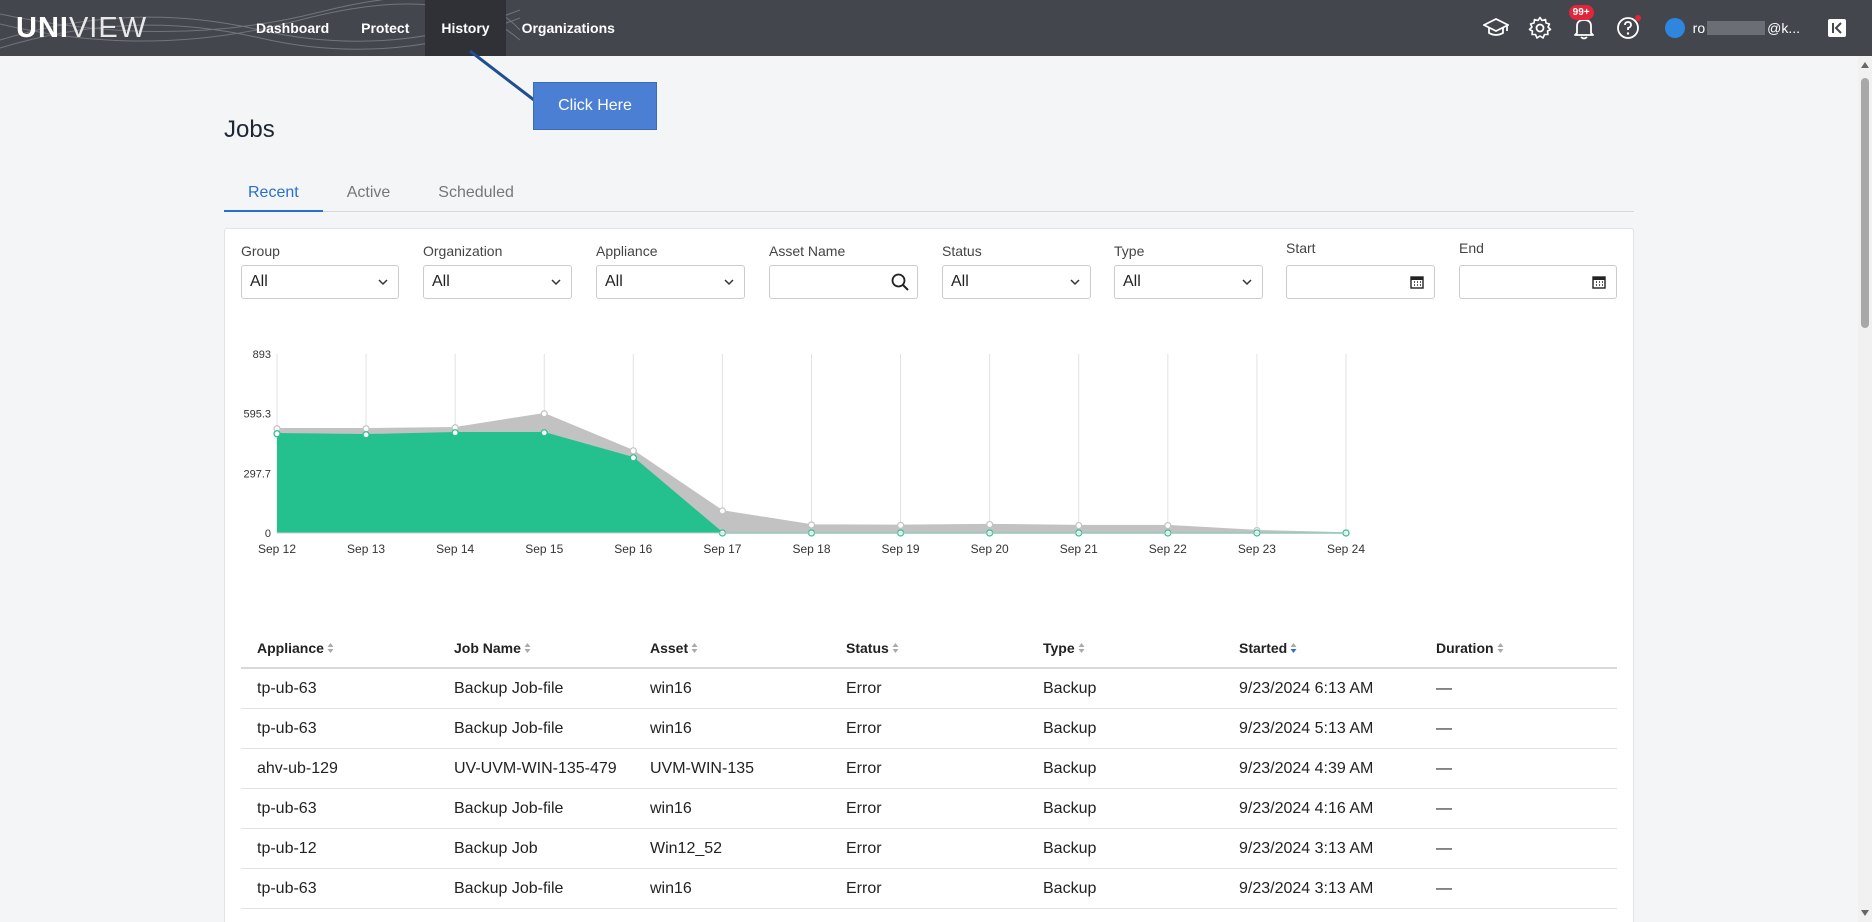 The width and height of the screenshot is (1872, 922). What do you see at coordinates (1125, 648) in the screenshot?
I see `column-header-type: Type` at bounding box center [1125, 648].